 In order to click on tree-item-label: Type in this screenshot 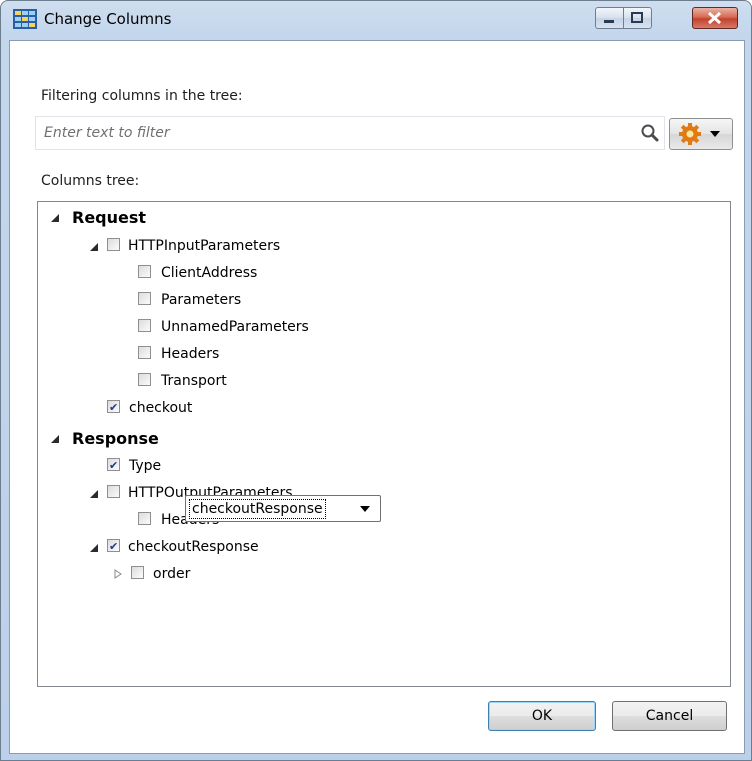, I will do `click(145, 466)`.